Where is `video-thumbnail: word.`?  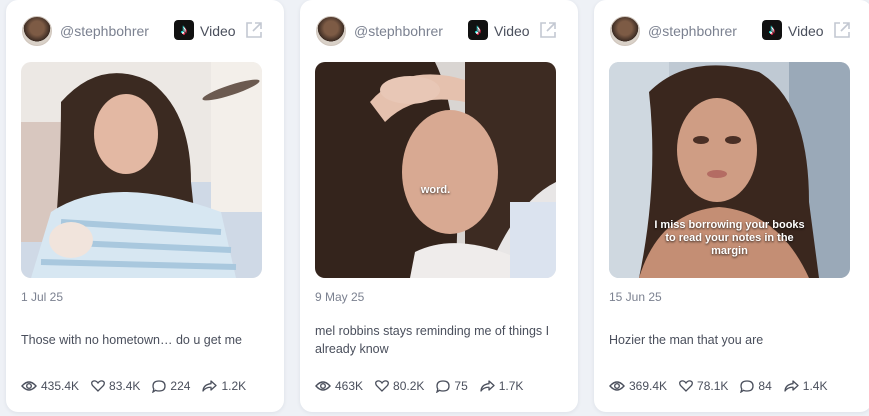
video-thumbnail: word. is located at coordinates (435, 170).